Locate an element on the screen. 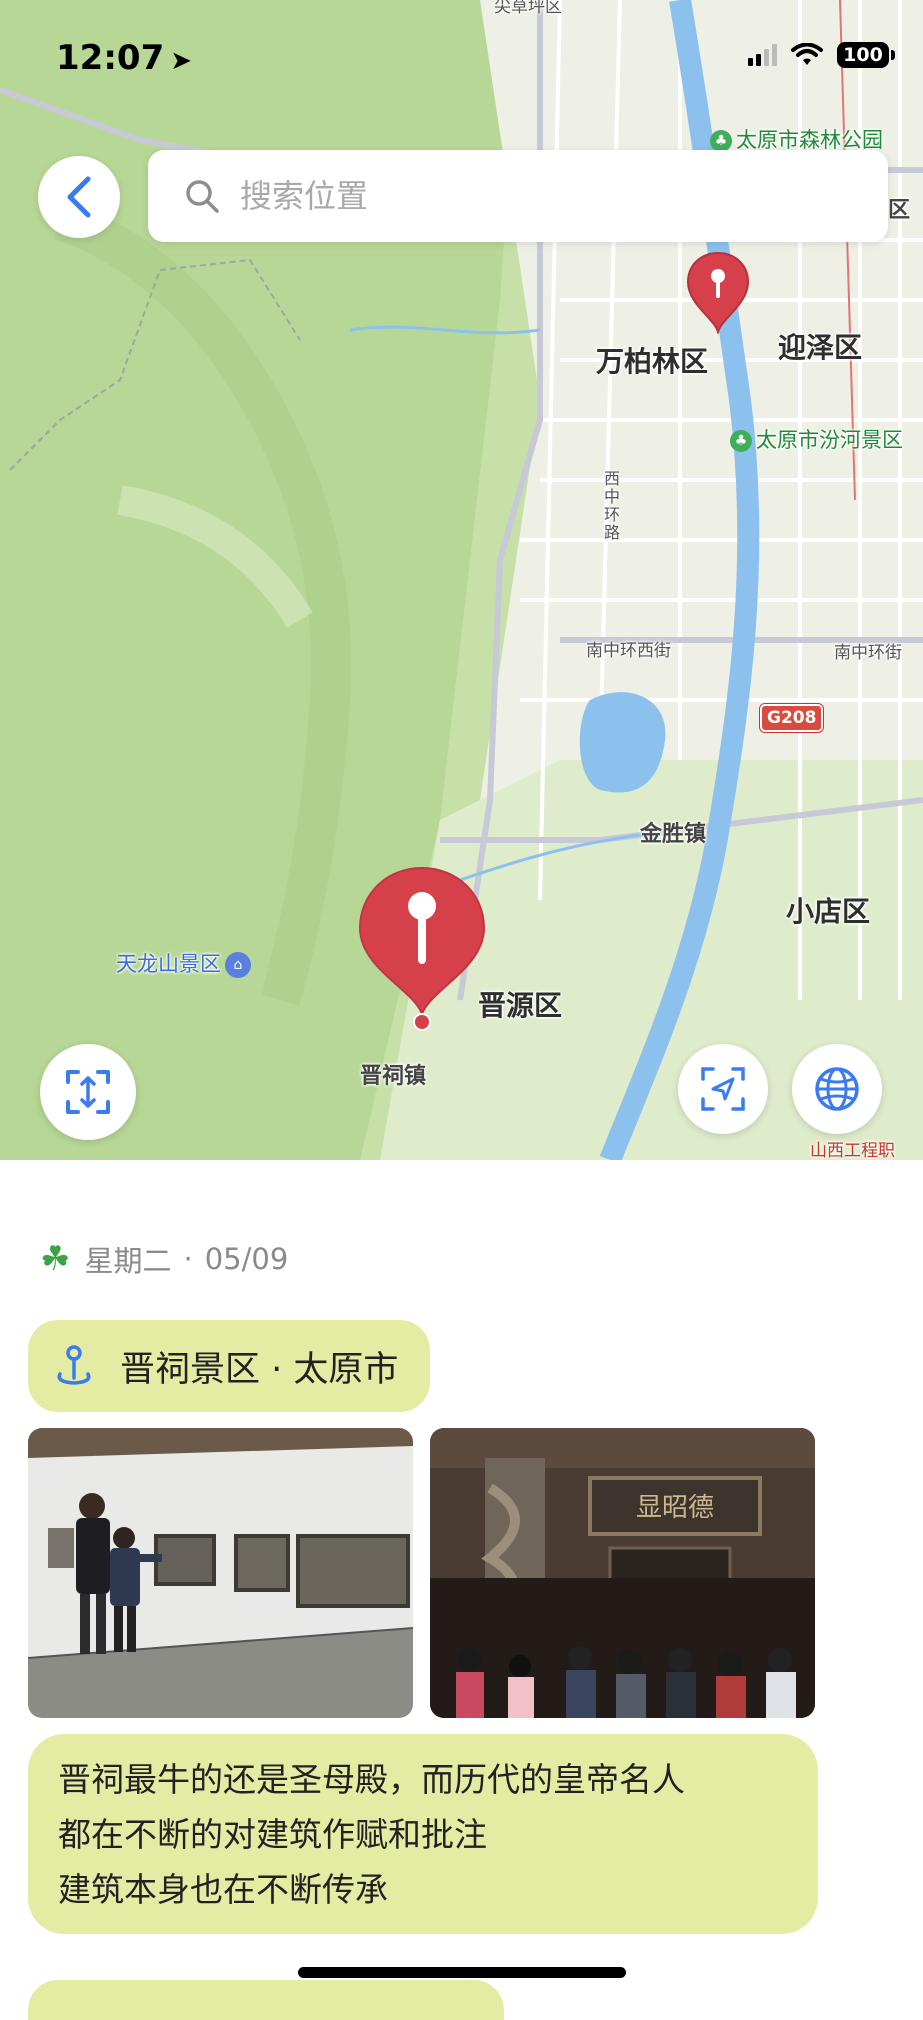 The image size is (923, 2020). status-indicators: 100 is located at coordinates (821, 55).